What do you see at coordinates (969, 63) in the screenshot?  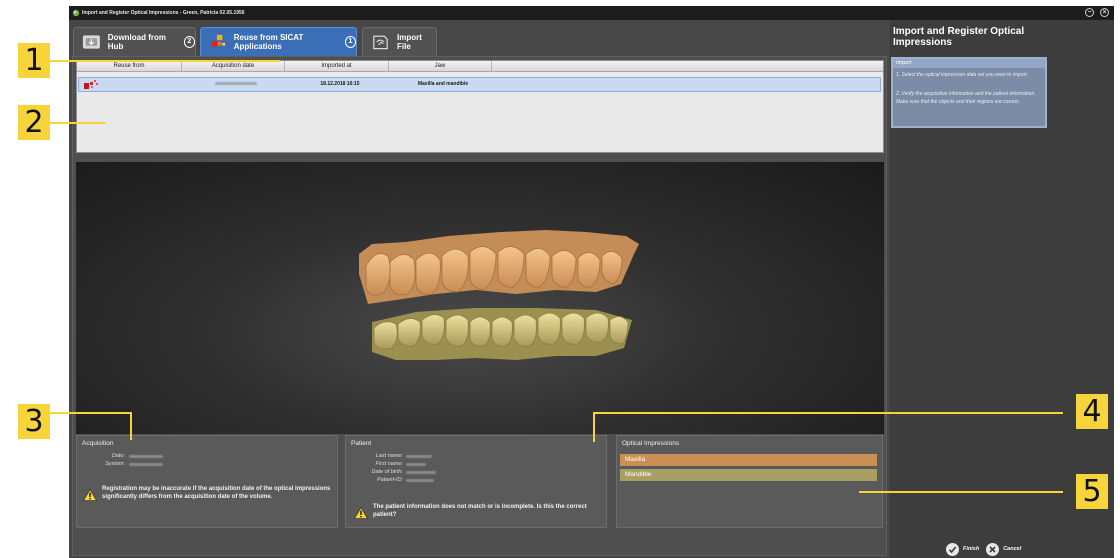 I see `hint-title: Import` at bounding box center [969, 63].